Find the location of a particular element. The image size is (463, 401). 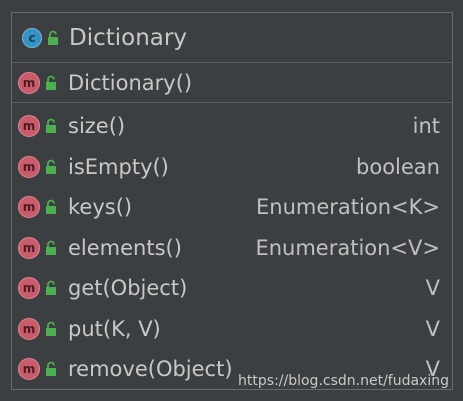

method-row: m keys() Enumeration<K> is located at coordinates (232, 207).